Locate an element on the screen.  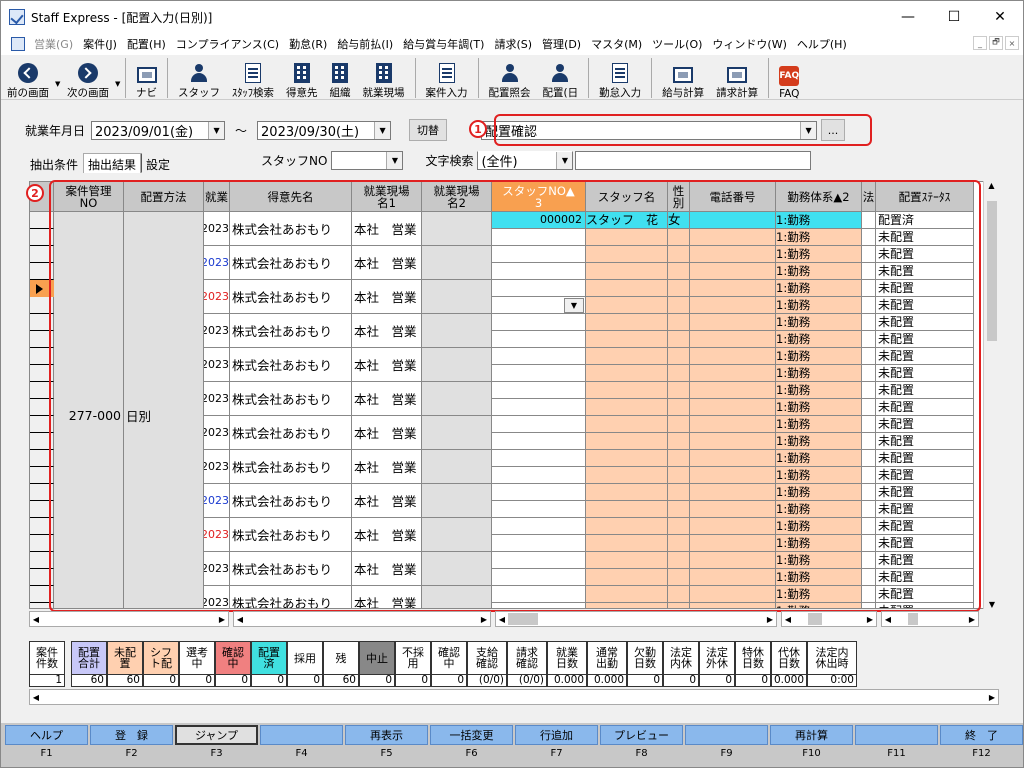
worksite-button: 就業現場 is located at coordinates (384, 78).